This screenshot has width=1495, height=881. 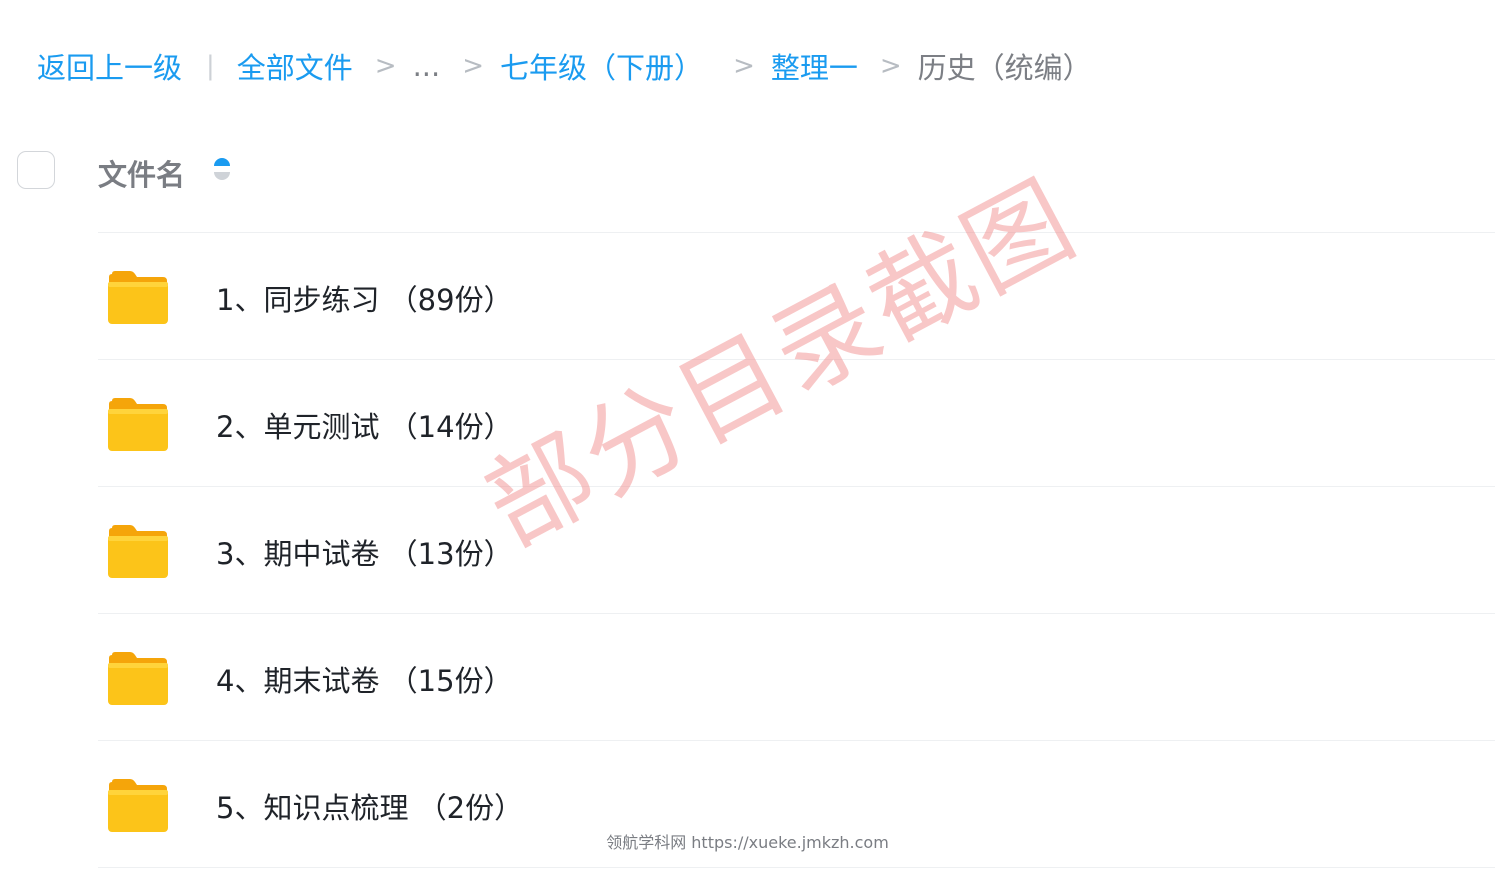 I want to click on file-name: 3、期中试卷 （13份）, so click(x=364, y=552).